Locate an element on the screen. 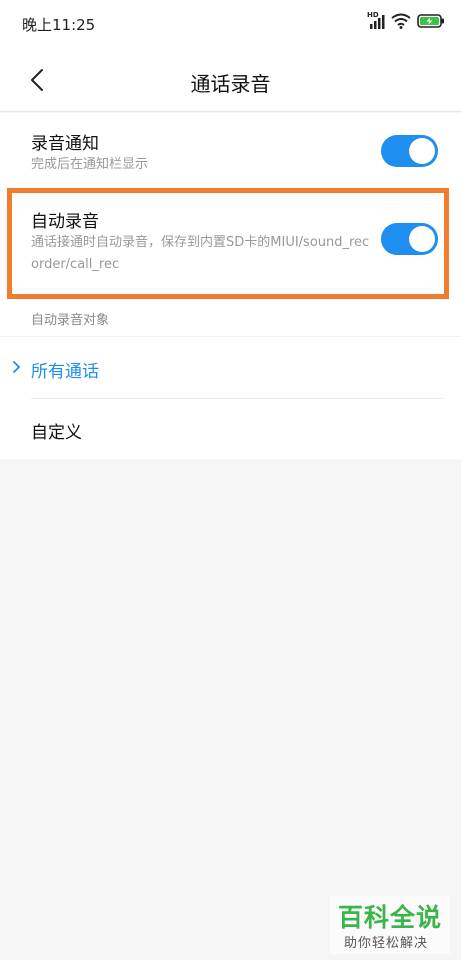  setting-subtitle: 完成后在通知栏显示 is located at coordinates (90, 164).